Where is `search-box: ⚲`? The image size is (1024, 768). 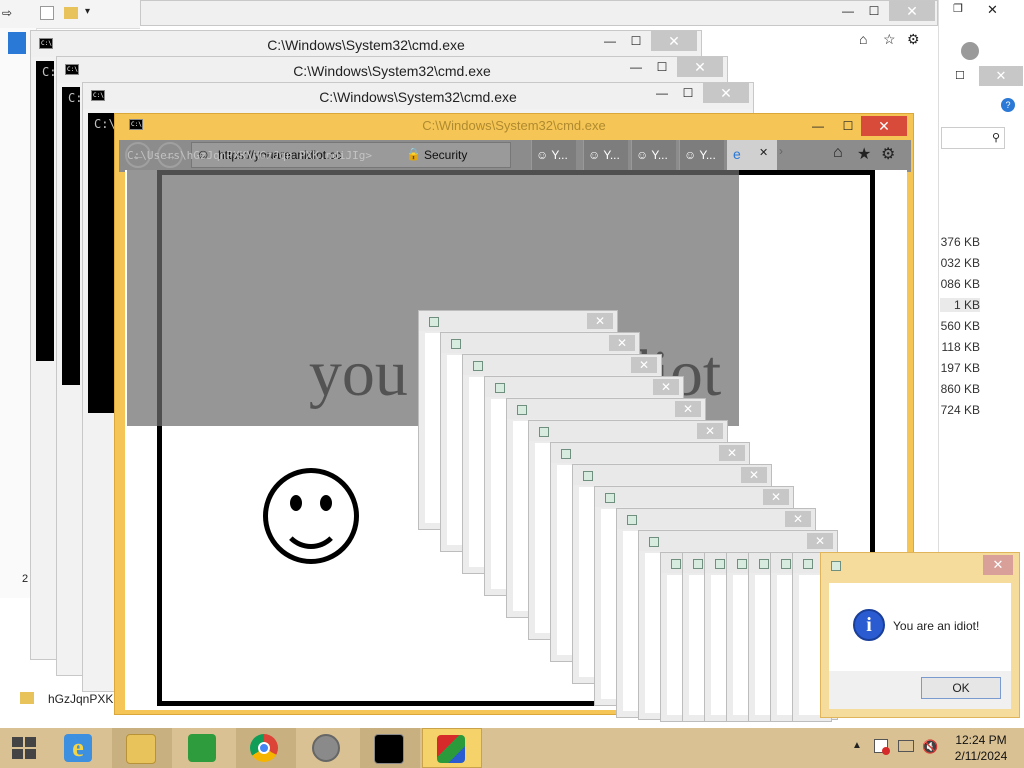
search-box: ⚲ is located at coordinates (973, 138).